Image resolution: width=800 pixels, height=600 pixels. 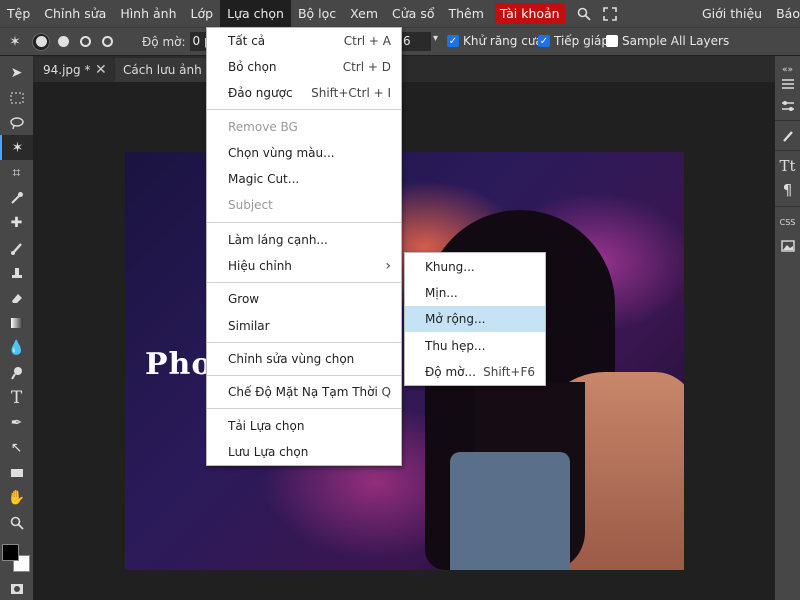 What do you see at coordinates (63, 42) in the screenshot?
I see `mode-add-icon` at bounding box center [63, 42].